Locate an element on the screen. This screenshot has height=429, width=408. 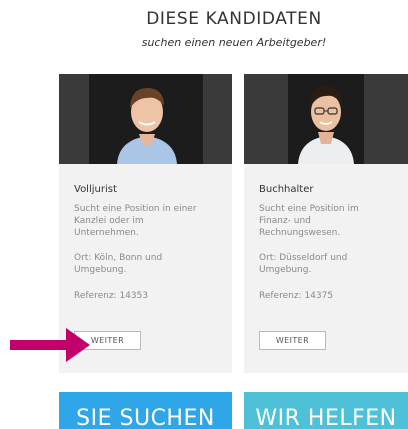
candidate-location: Ort: Düsseldorf und Umgebung. is located at coordinates (303, 264).